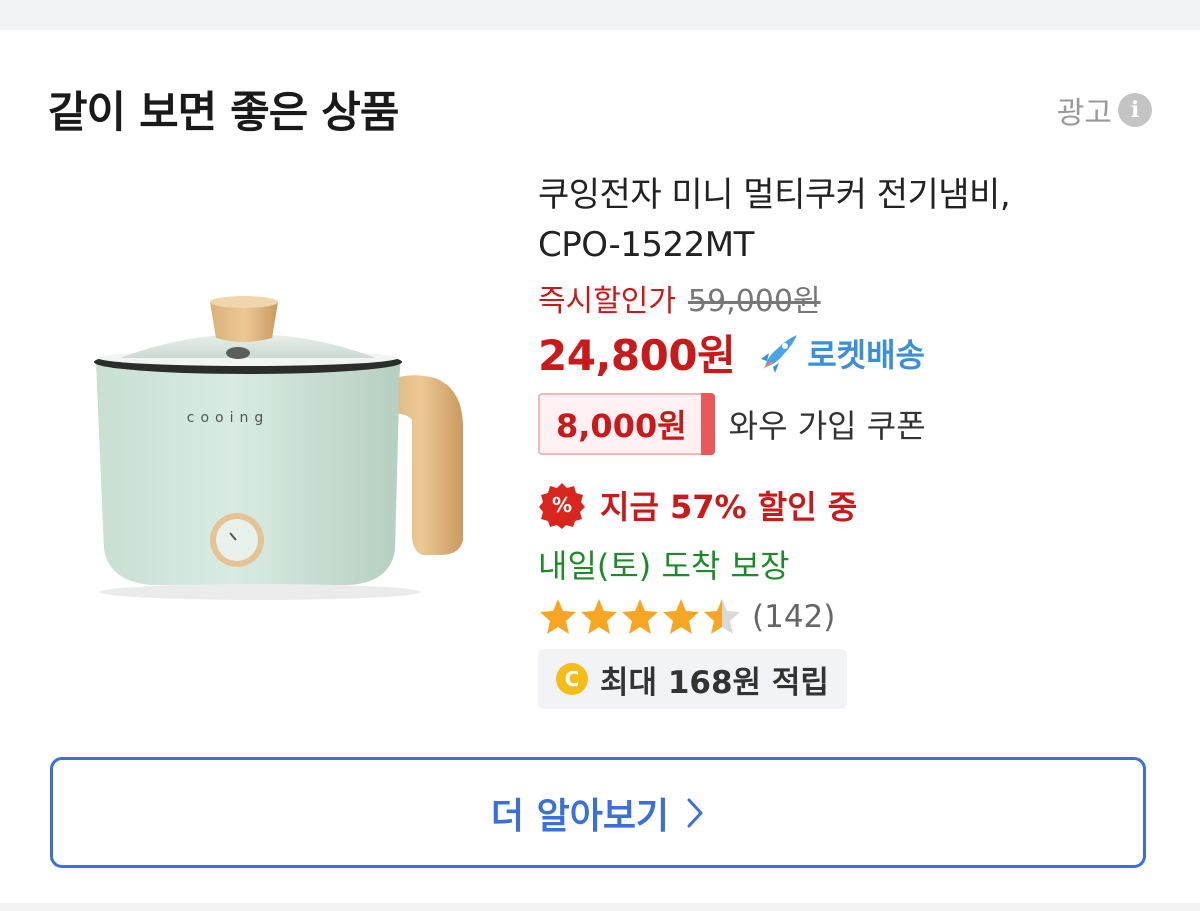 Image resolution: width=1200 pixels, height=911 pixels. What do you see at coordinates (754, 301) in the screenshot?
I see `original-price: 59,000원` at bounding box center [754, 301].